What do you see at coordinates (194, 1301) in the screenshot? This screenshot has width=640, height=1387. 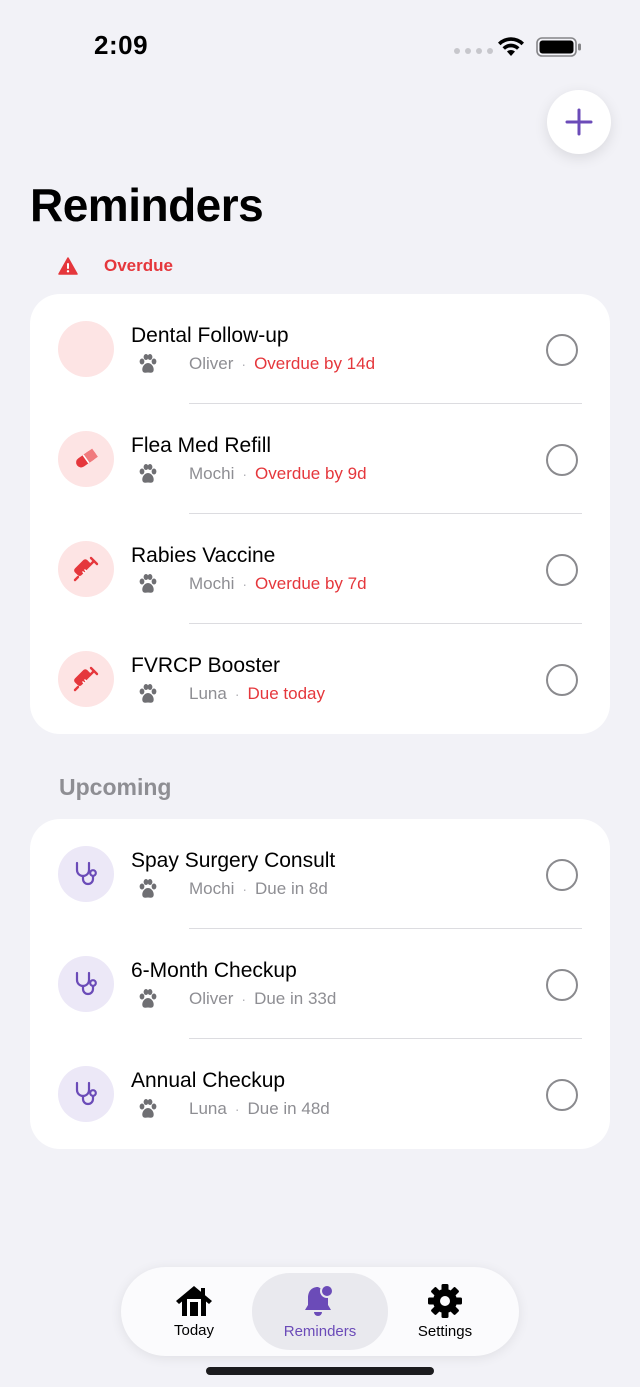 I see `house-icon` at bounding box center [194, 1301].